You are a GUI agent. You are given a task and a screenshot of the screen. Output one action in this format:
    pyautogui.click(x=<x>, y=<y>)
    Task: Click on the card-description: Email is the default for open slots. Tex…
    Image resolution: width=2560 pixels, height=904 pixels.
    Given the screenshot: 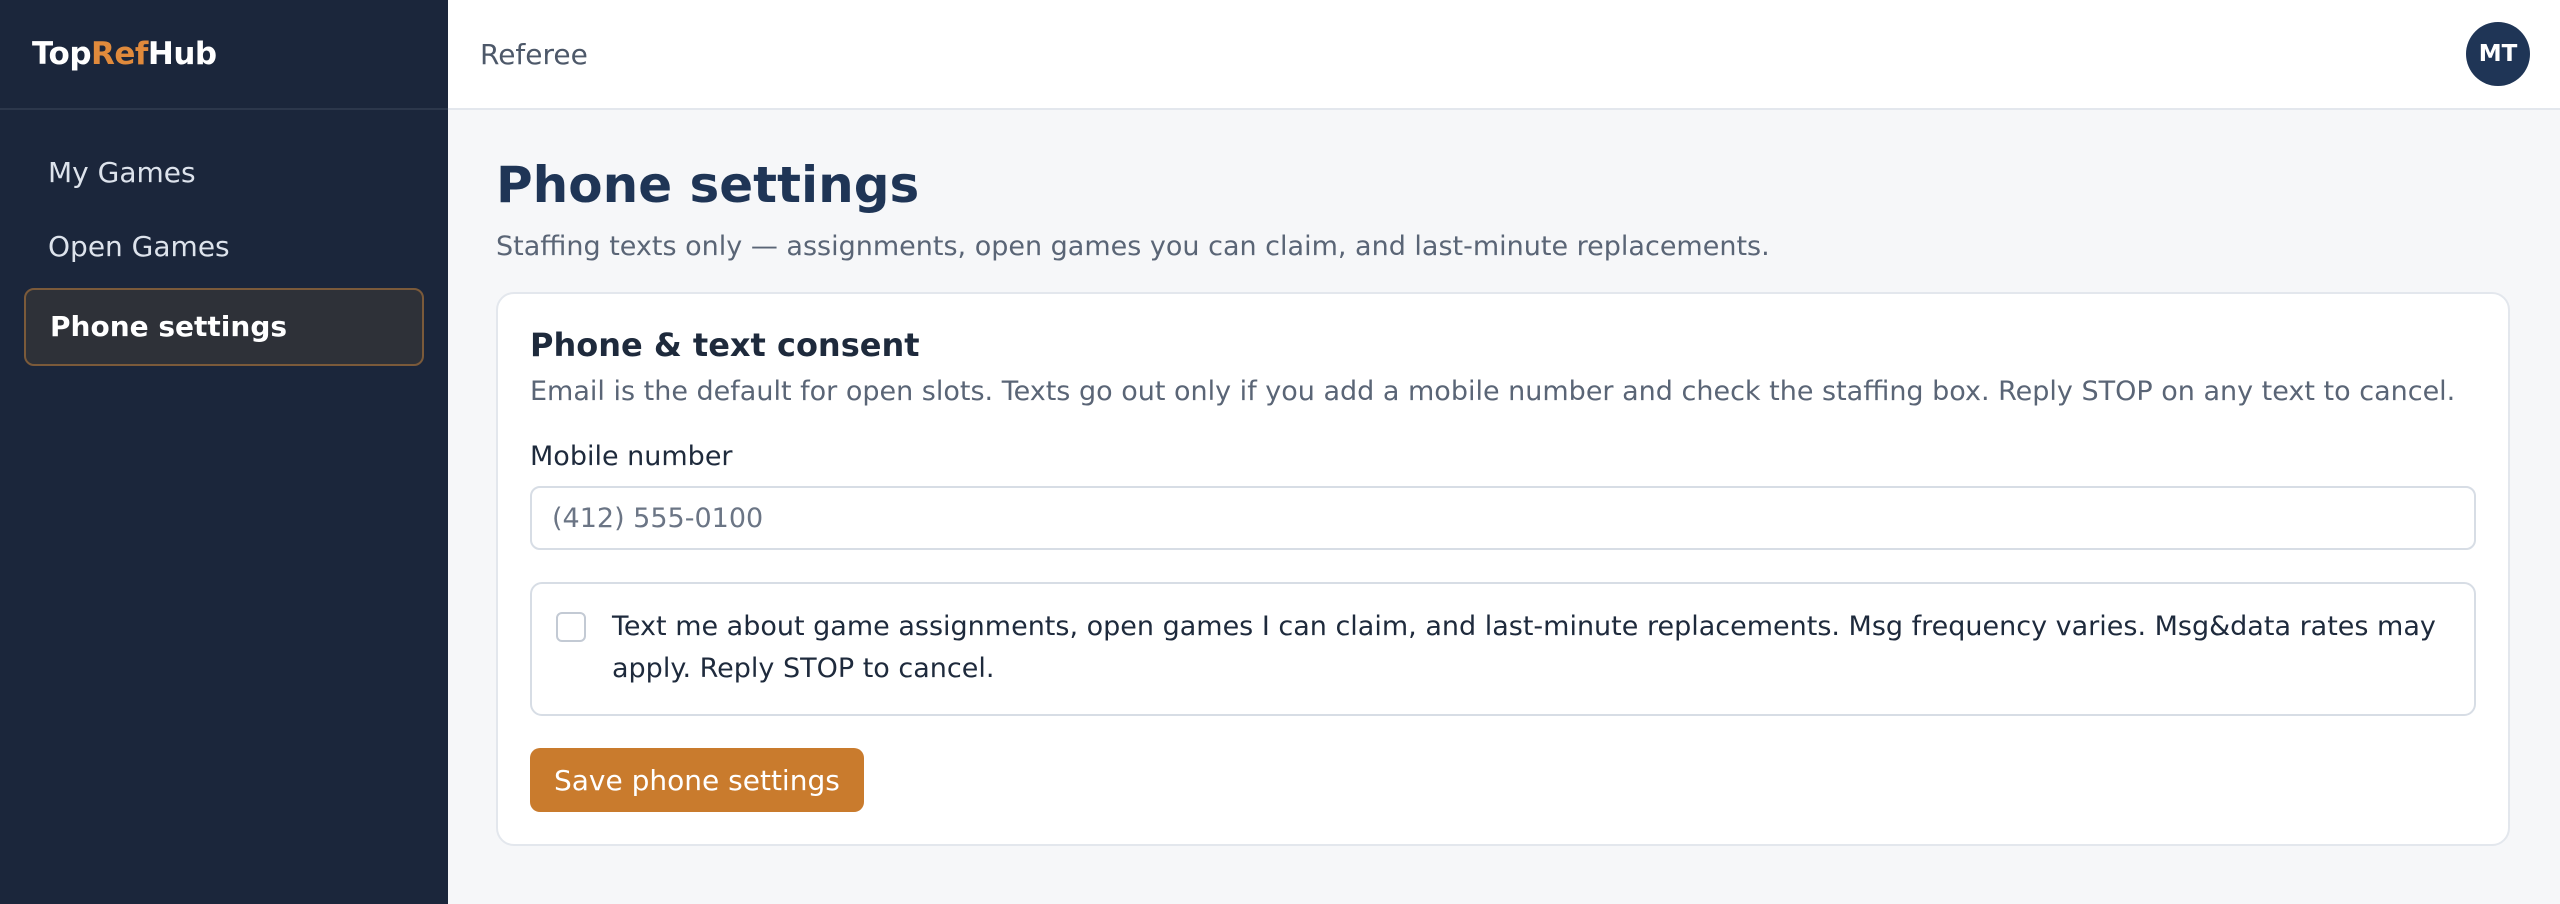 What is the action you would take?
    pyautogui.click(x=1493, y=391)
    